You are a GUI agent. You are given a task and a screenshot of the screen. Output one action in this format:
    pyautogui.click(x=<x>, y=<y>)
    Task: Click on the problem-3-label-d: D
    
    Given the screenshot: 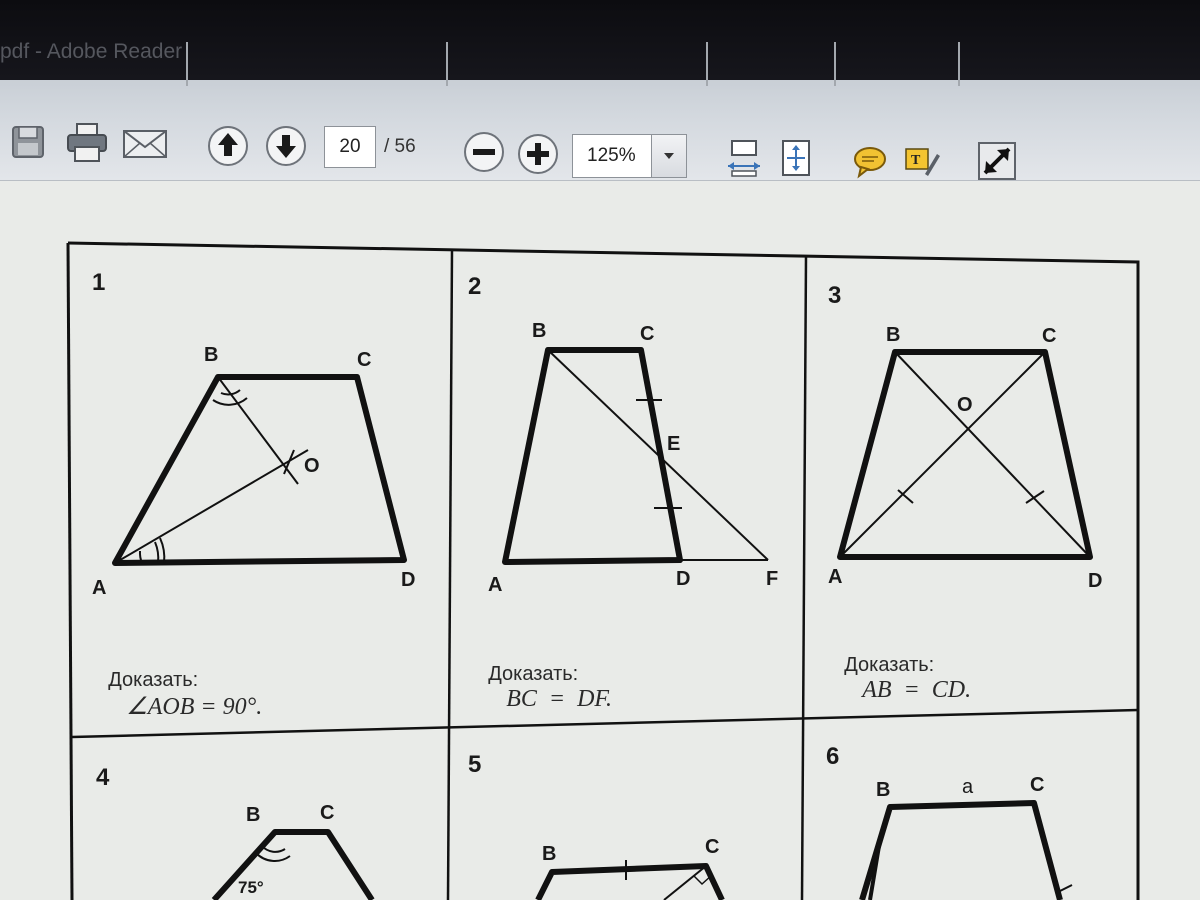 What is the action you would take?
    pyautogui.click(x=1095, y=581)
    